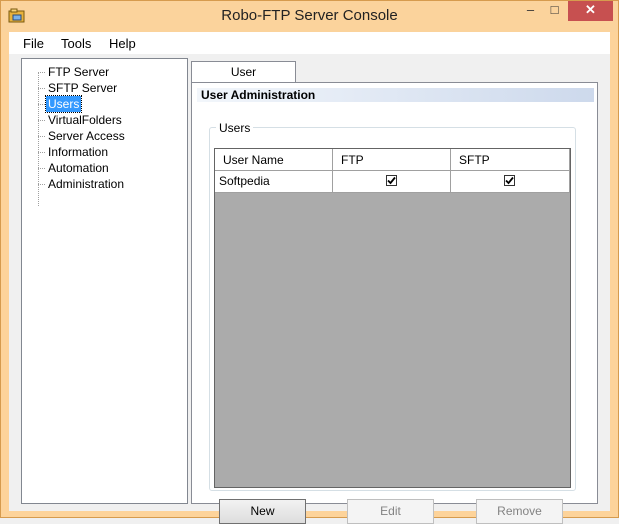 The height and width of the screenshot is (524, 619). I want to click on ftp-checkbox, so click(391, 180).